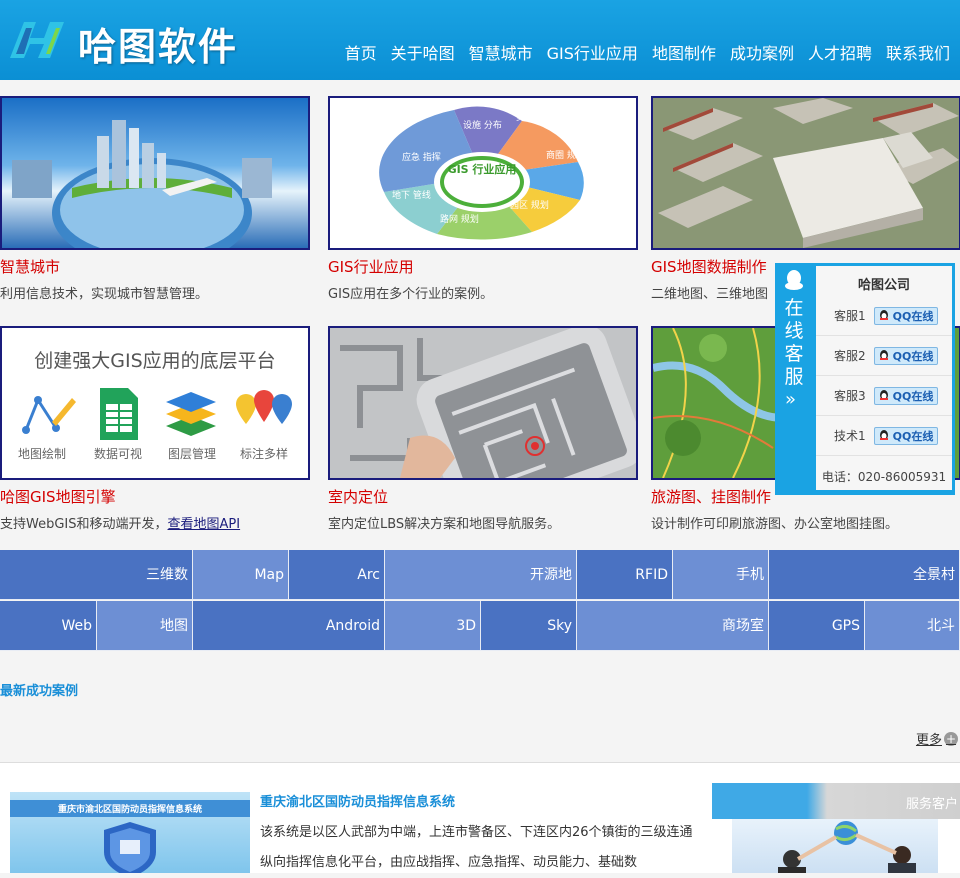 The width and height of the screenshot is (960, 878). What do you see at coordinates (145, 626) in the screenshot?
I see `tag-item: 地图` at bounding box center [145, 626].